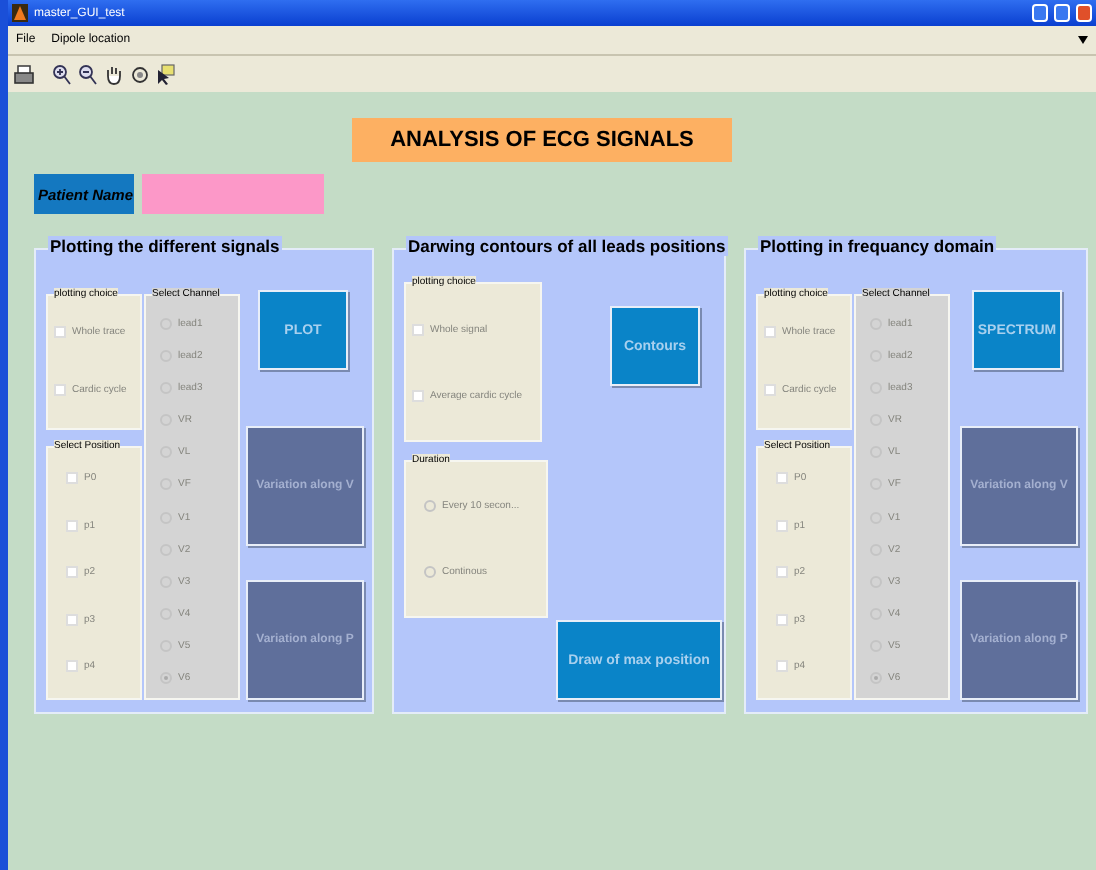 The image size is (1096, 870). What do you see at coordinates (62, 74) in the screenshot?
I see `zoom-in-icon` at bounding box center [62, 74].